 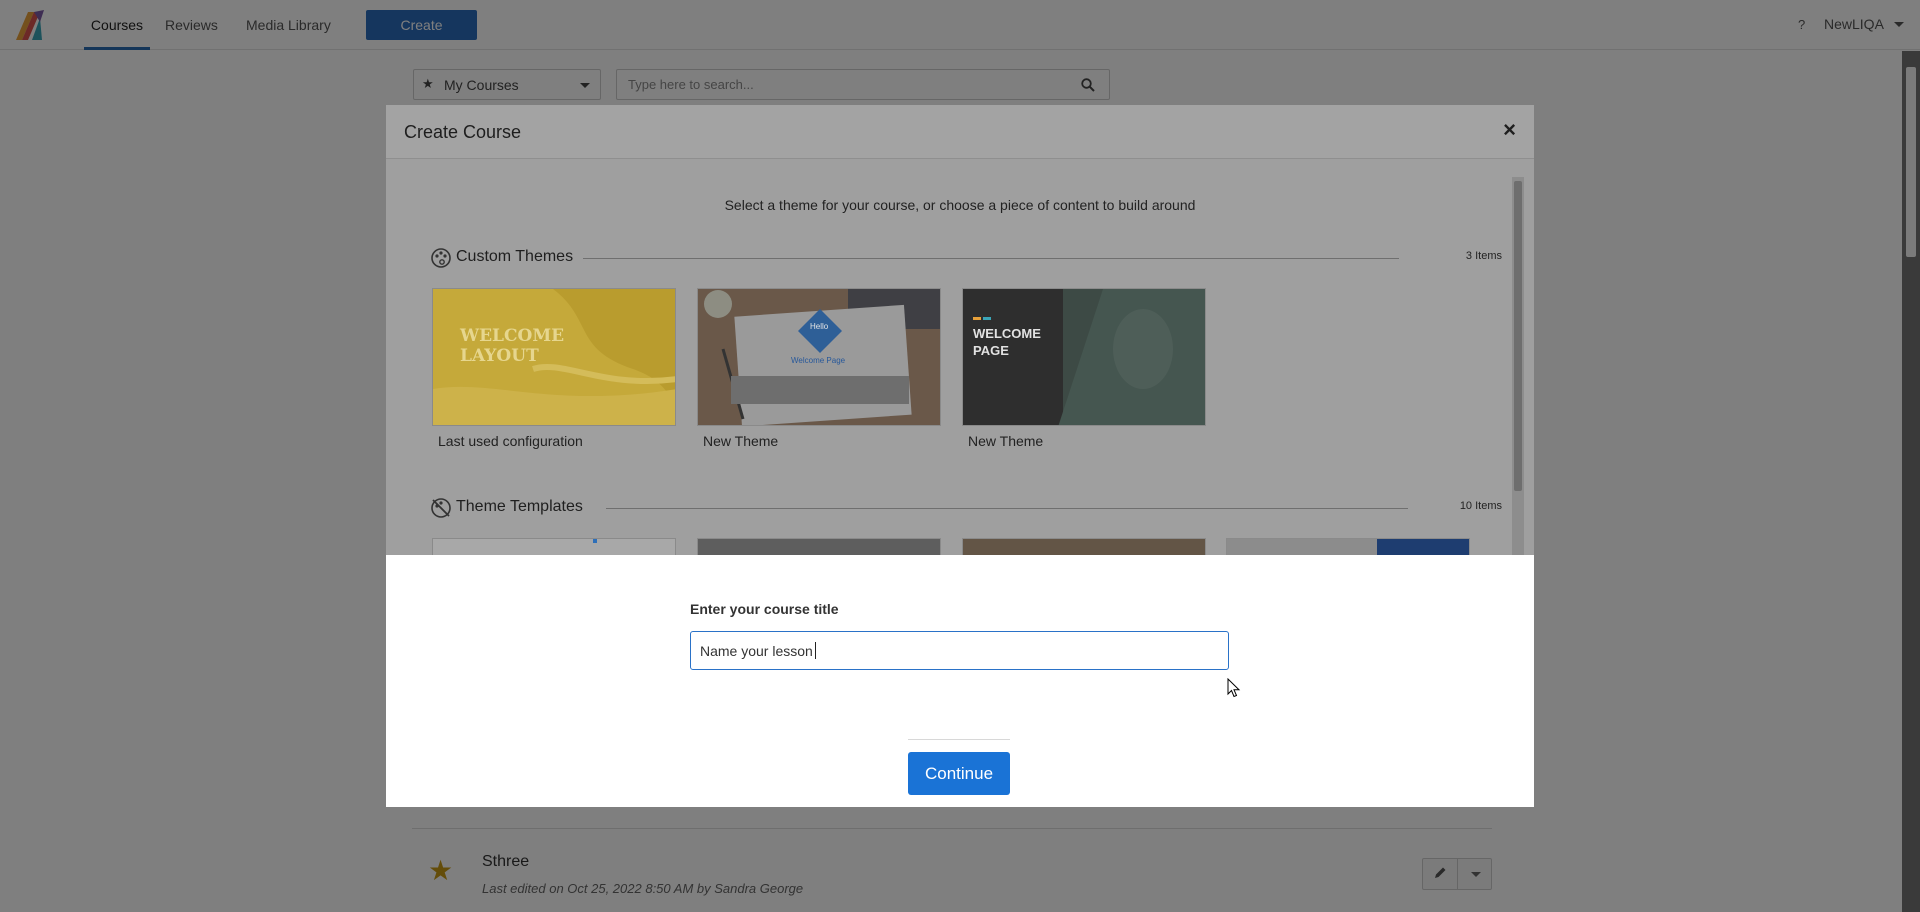 What do you see at coordinates (815, 650) in the screenshot?
I see `text-caret` at bounding box center [815, 650].